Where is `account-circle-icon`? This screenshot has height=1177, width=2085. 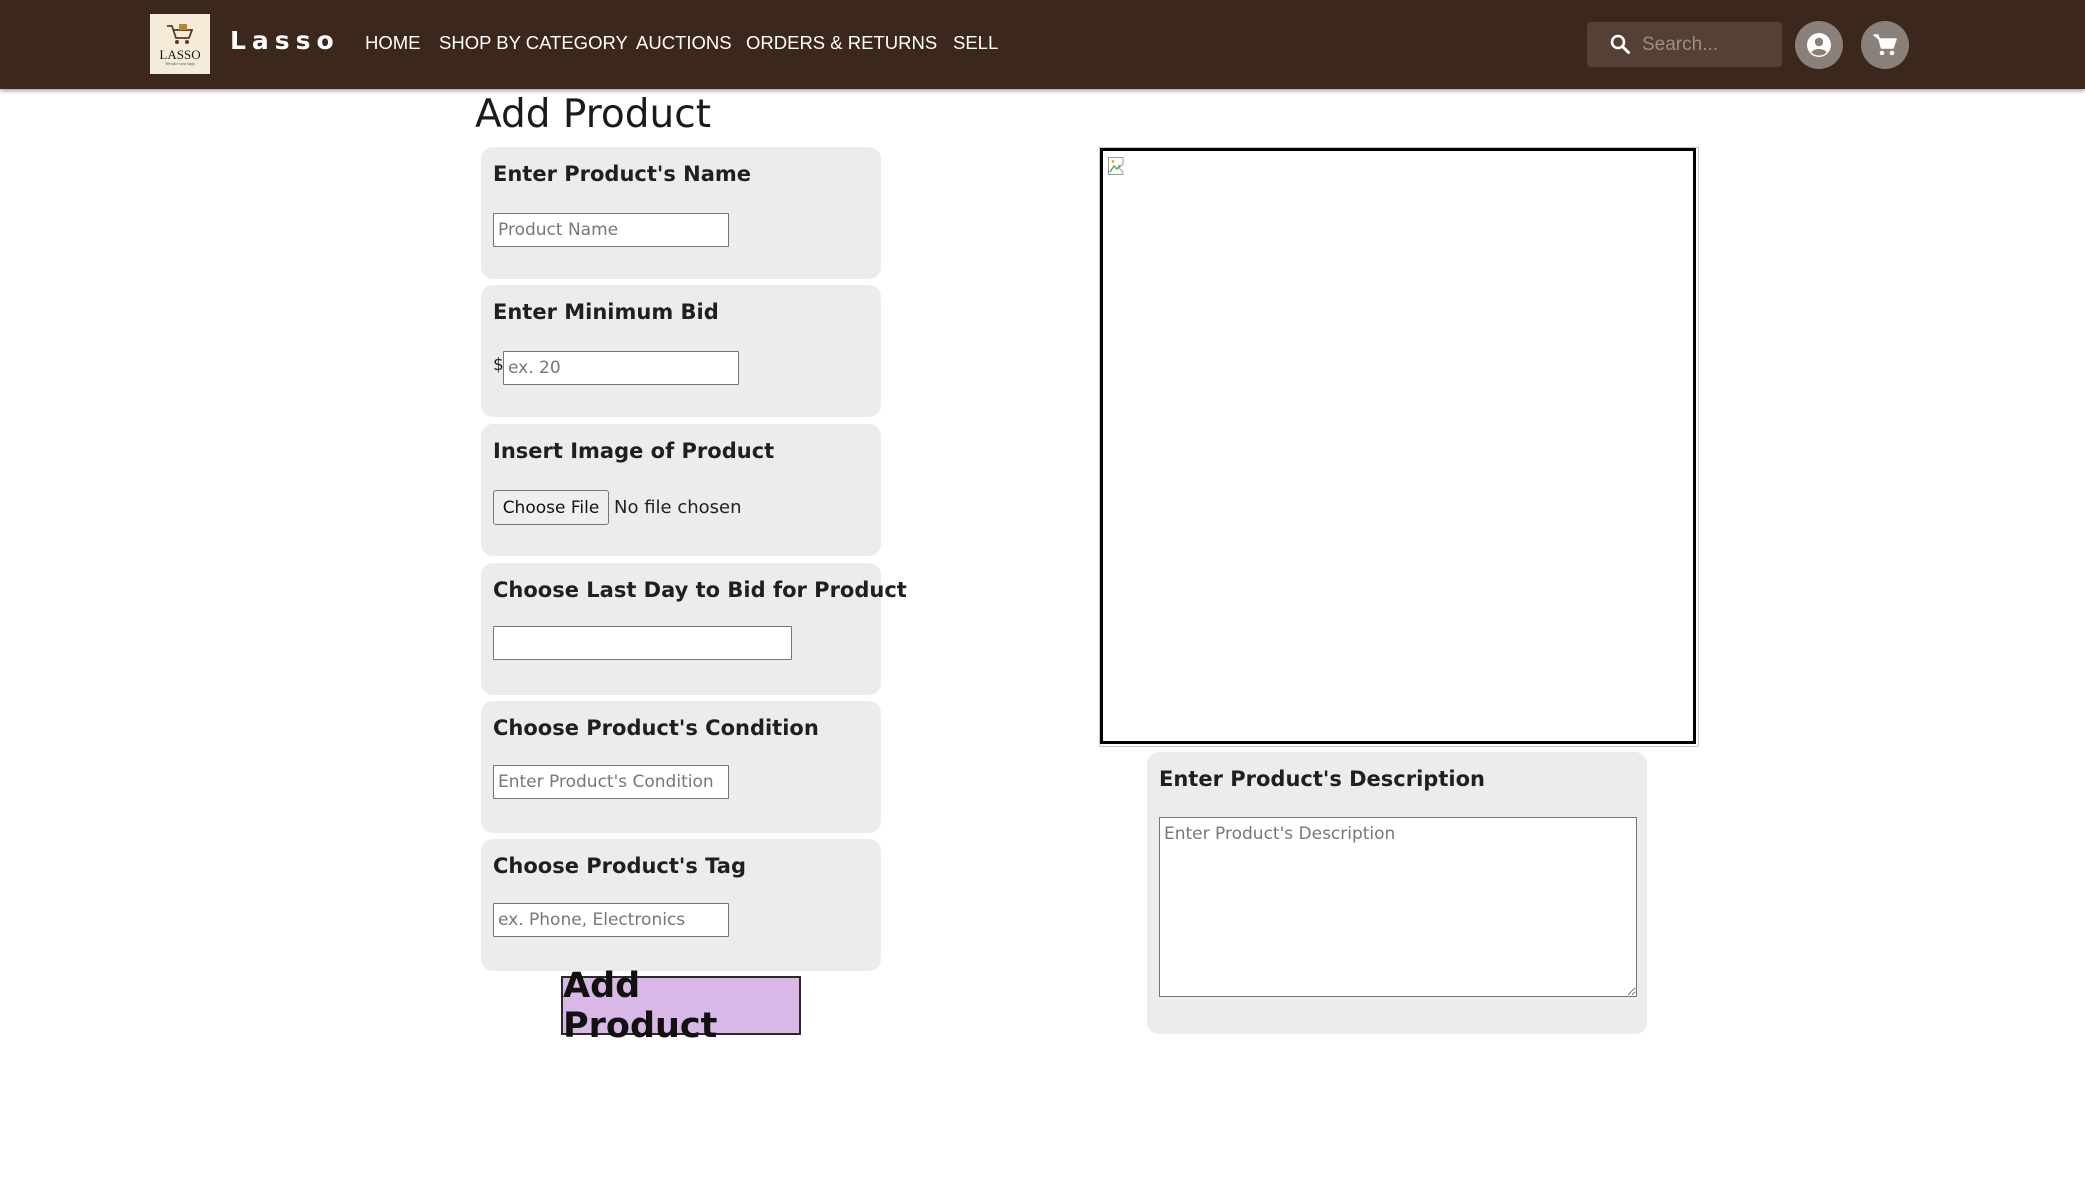 account-circle-icon is located at coordinates (1819, 45).